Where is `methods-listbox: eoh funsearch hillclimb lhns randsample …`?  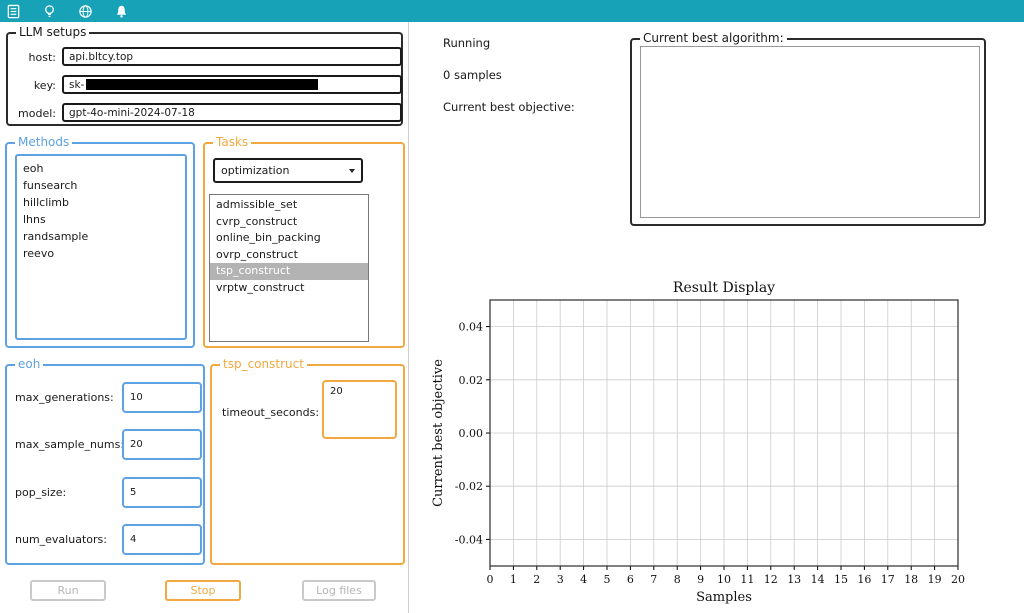 methods-listbox: eoh funsearch hillclimb lhns randsample … is located at coordinates (101, 247).